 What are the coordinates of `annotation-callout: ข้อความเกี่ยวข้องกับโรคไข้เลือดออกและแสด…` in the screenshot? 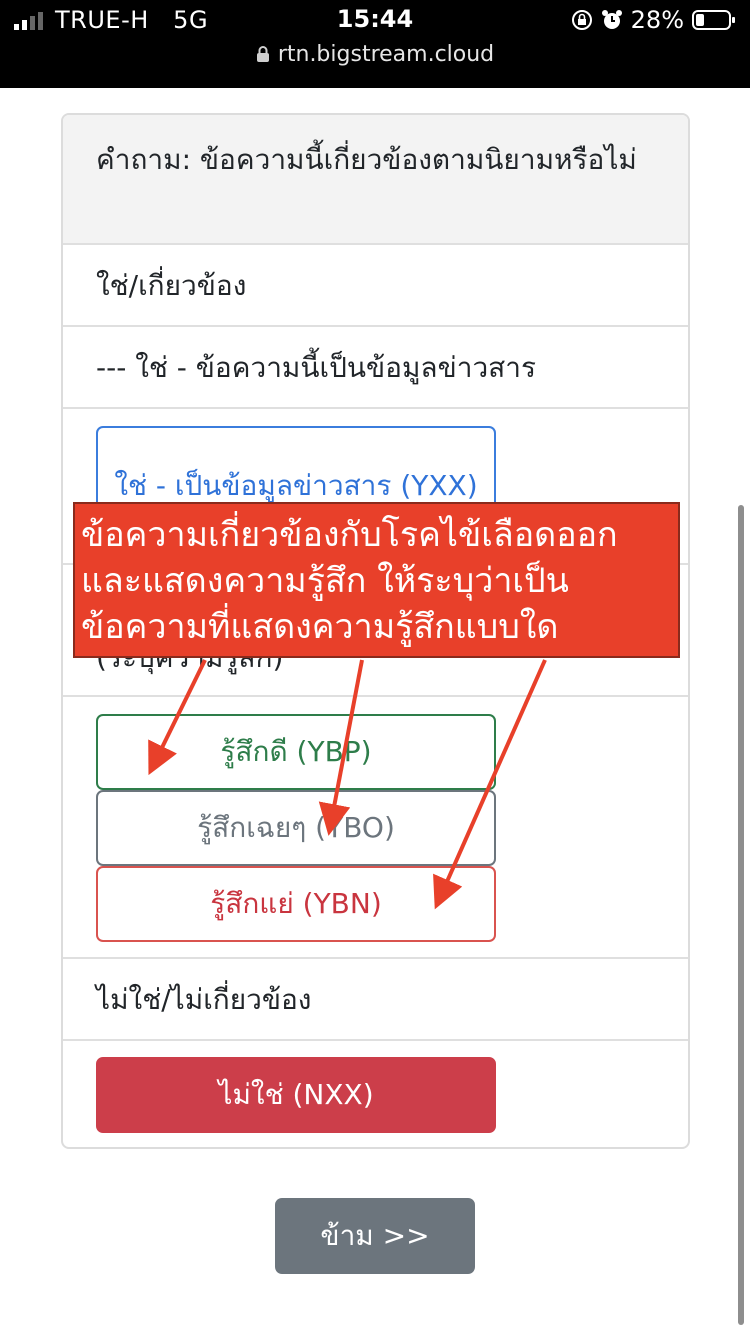 It's located at (376, 580).